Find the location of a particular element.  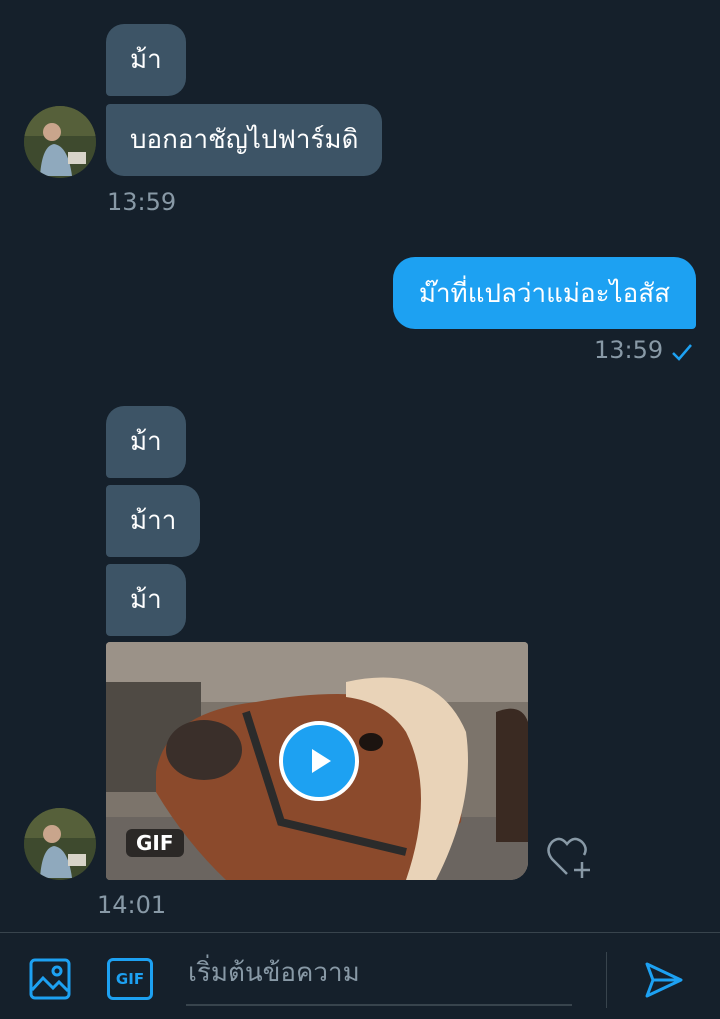

gif-message: GIF is located at coordinates (317, 761).